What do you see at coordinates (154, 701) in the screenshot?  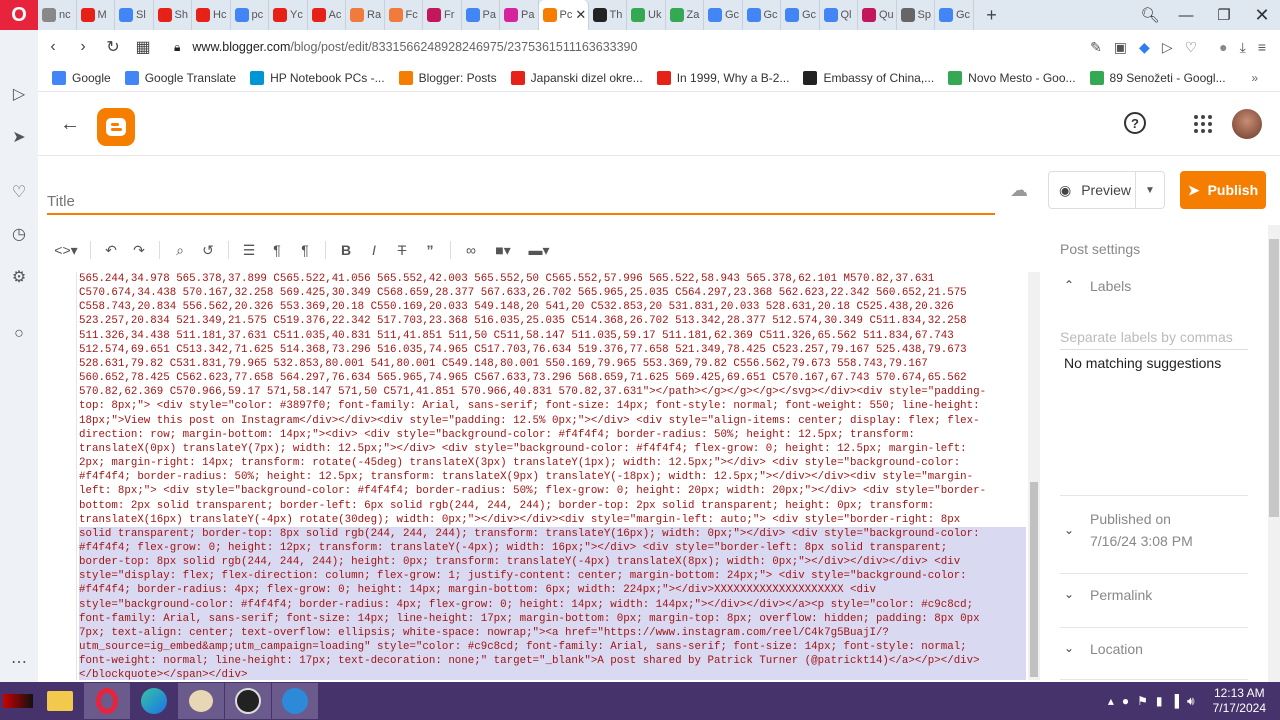 I see `edge-icon` at bounding box center [154, 701].